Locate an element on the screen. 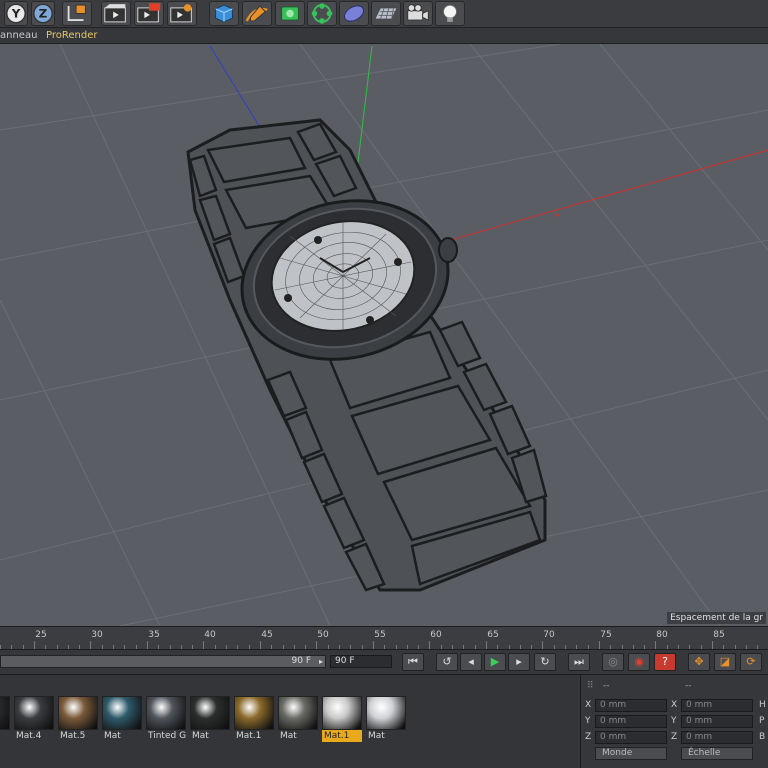 This screenshot has width=768, height=768. camera-icon is located at coordinates (418, 13).